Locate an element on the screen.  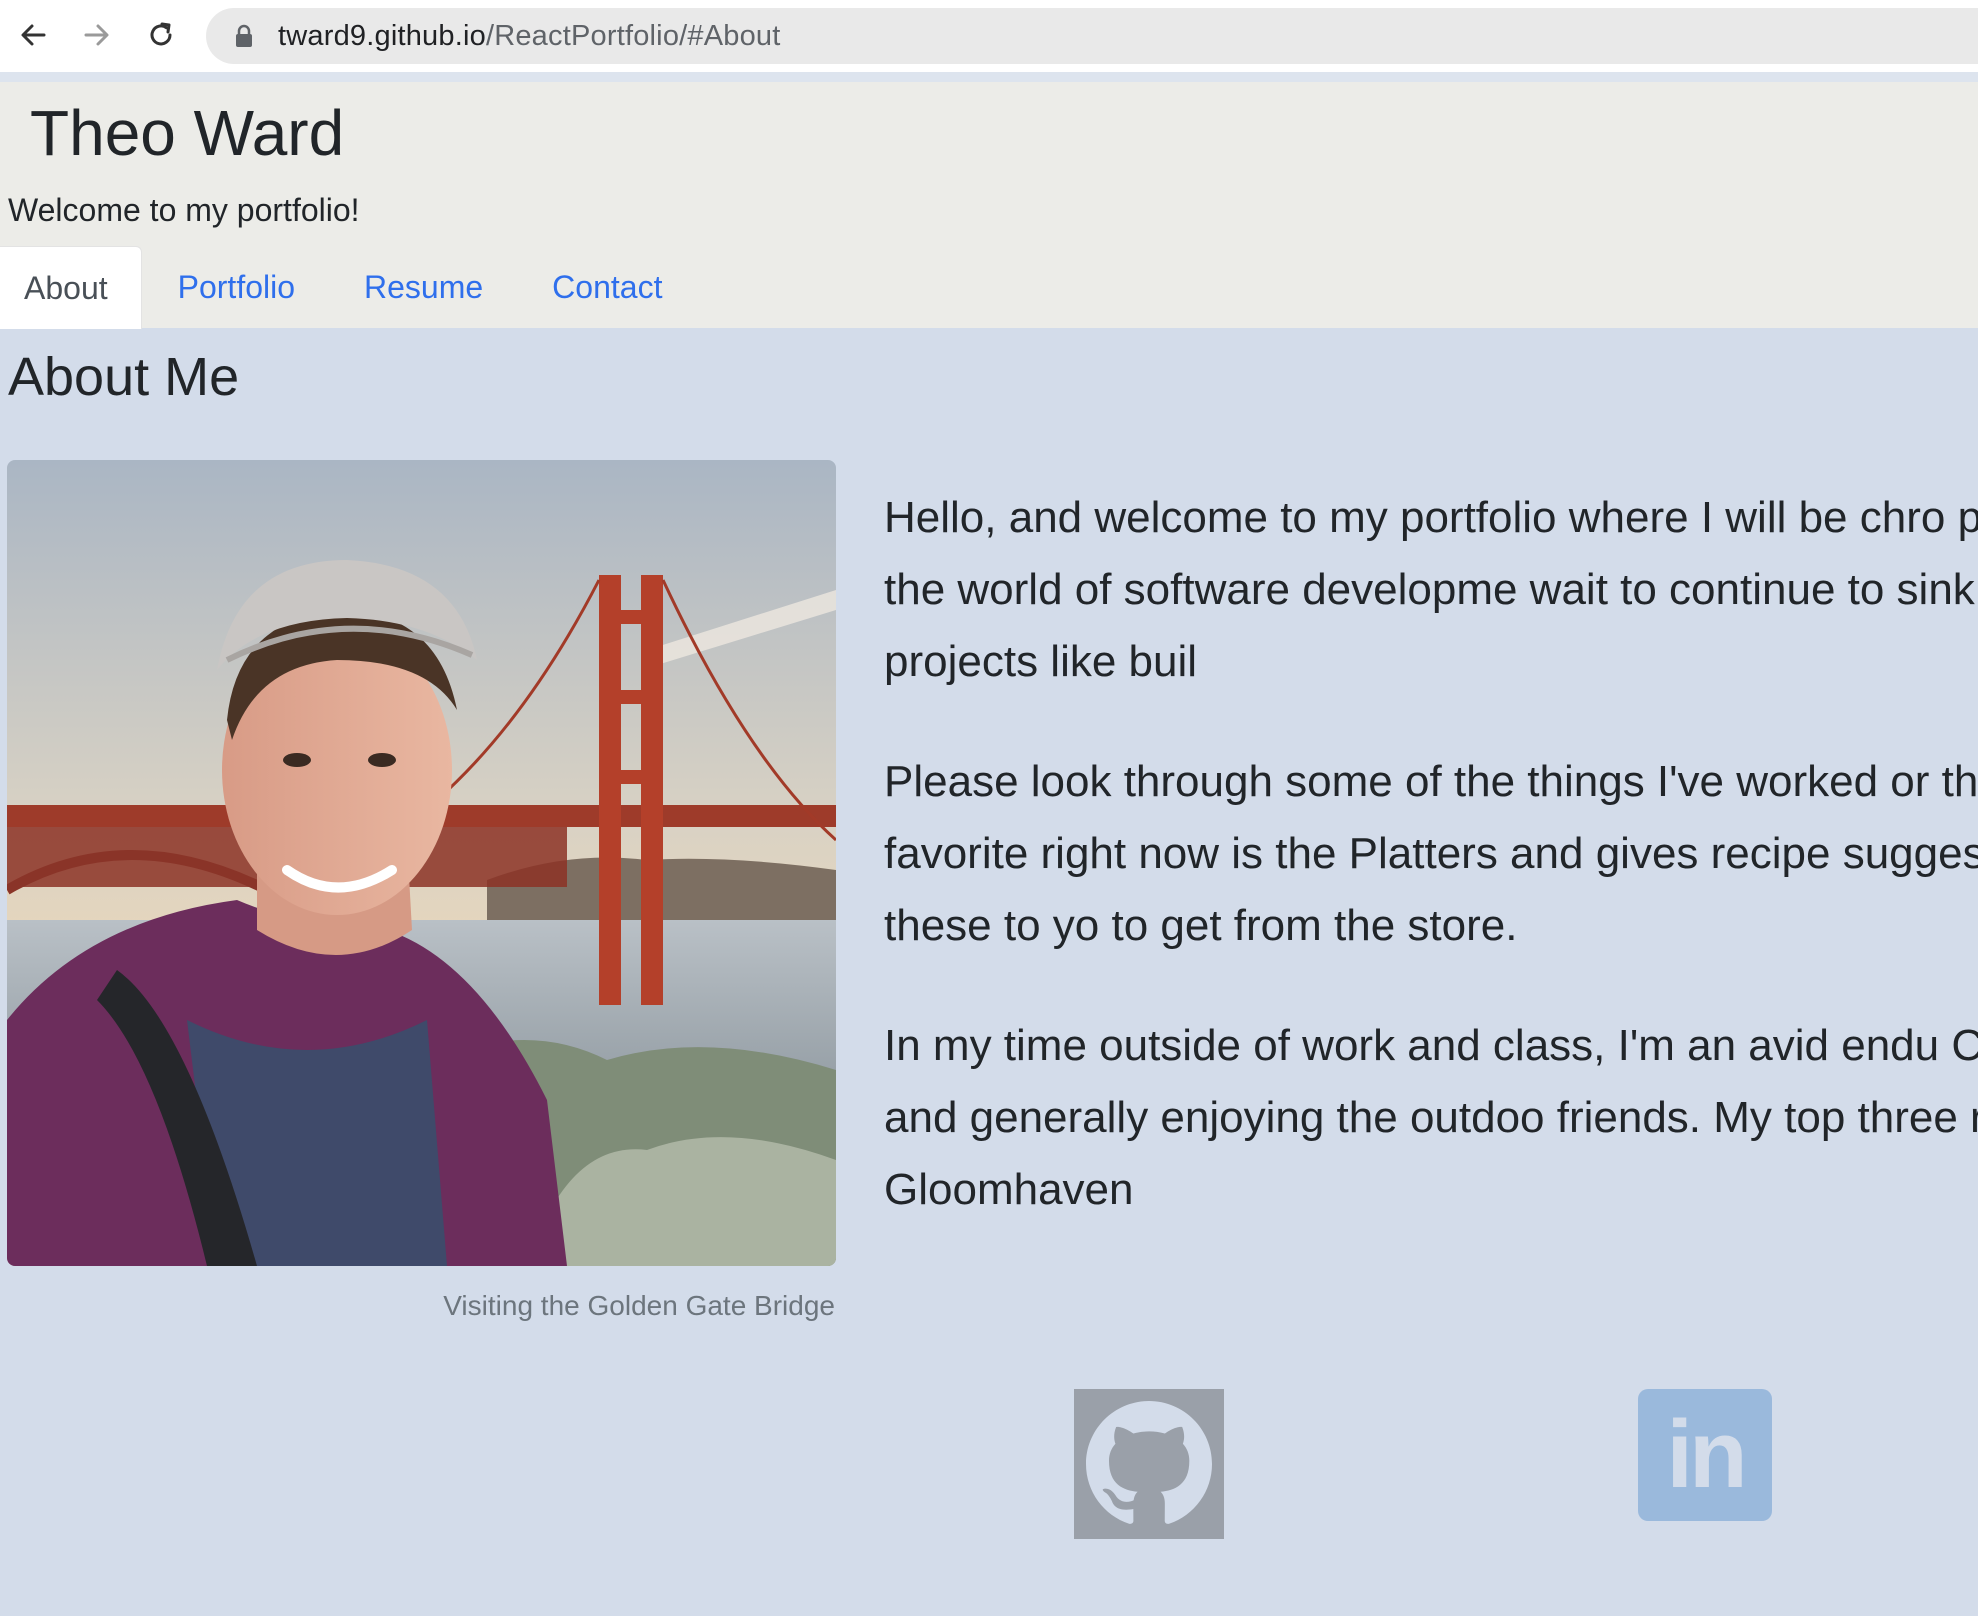
linkedin-icon: in is located at coordinates (1706, 1454).